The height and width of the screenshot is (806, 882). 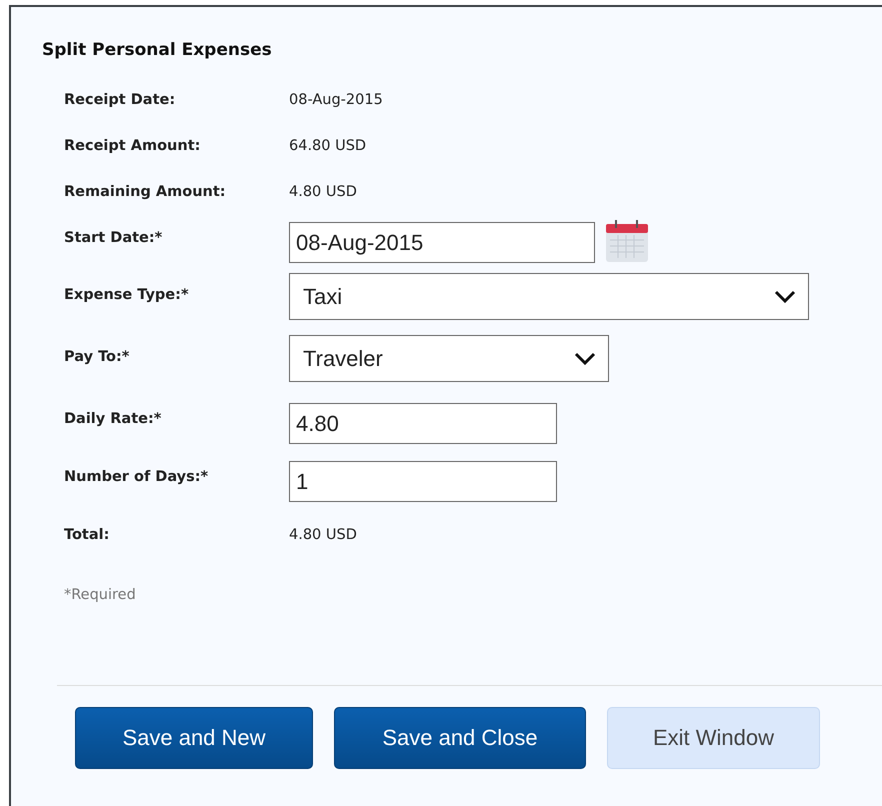 I want to click on field-label: Receipt Date:, so click(x=120, y=100).